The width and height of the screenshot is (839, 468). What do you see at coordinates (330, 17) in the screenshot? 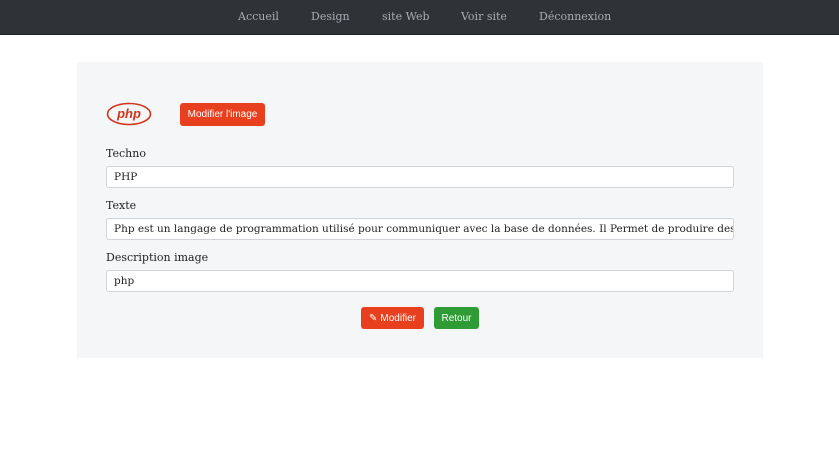
I see `nav-item-design: Design` at bounding box center [330, 17].